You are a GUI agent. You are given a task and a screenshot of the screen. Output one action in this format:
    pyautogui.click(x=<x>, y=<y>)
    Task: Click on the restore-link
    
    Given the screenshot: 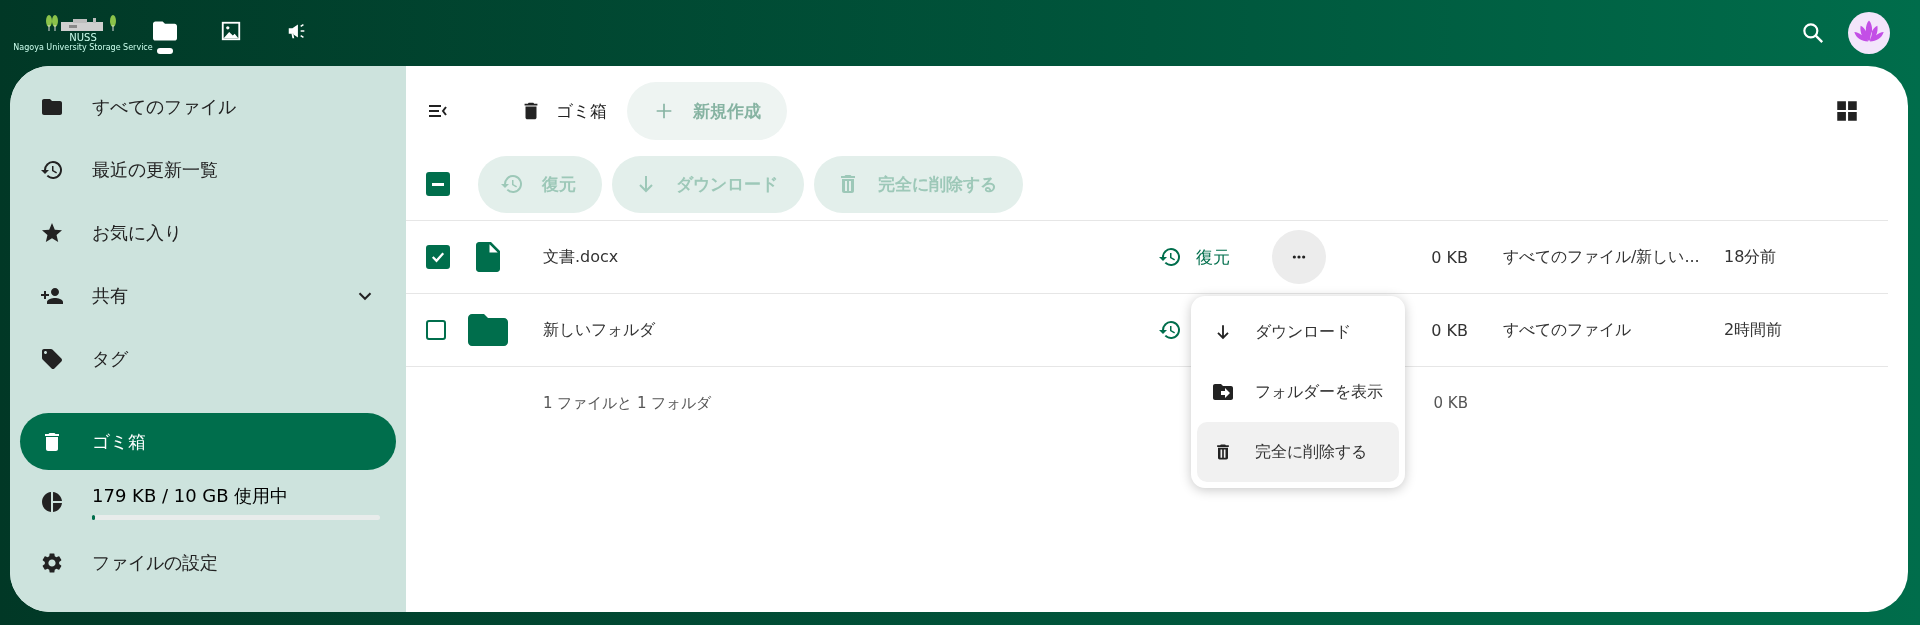 What is the action you would take?
    pyautogui.click(x=1170, y=330)
    